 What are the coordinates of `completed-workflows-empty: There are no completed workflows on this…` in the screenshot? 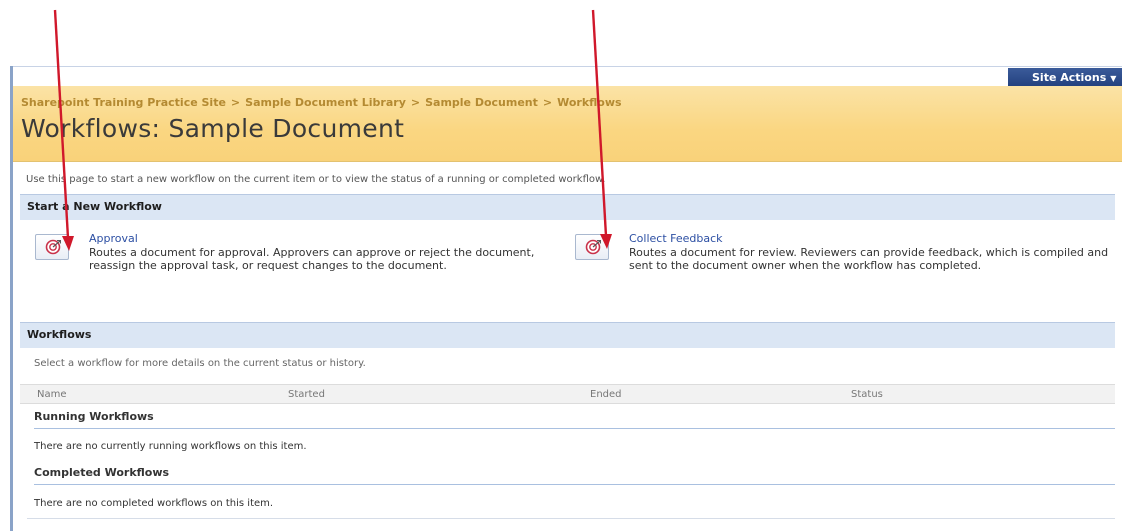 It's located at (154, 503).